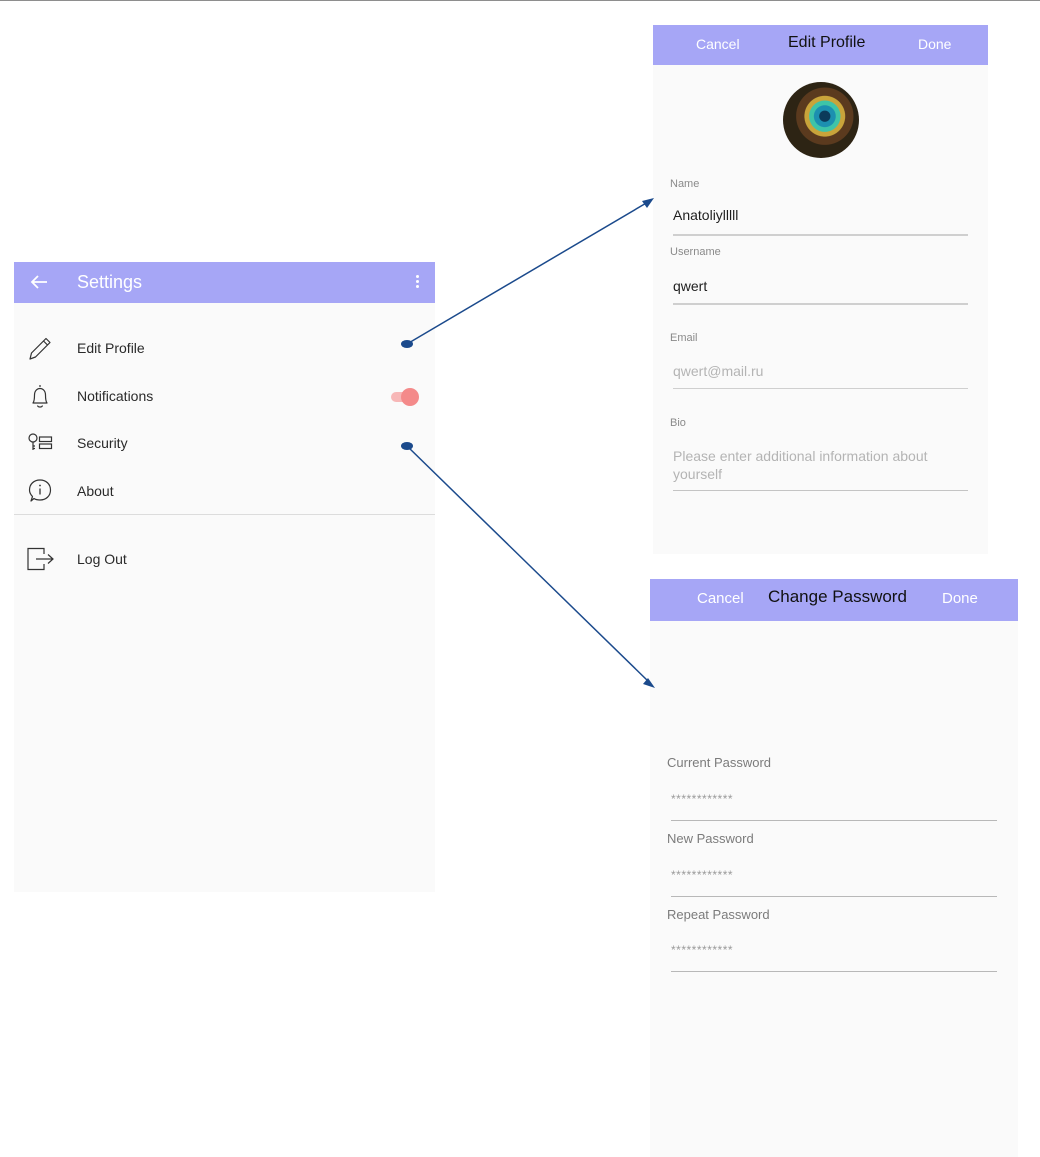  I want to click on connector-edit-profile, so click(527, 273).